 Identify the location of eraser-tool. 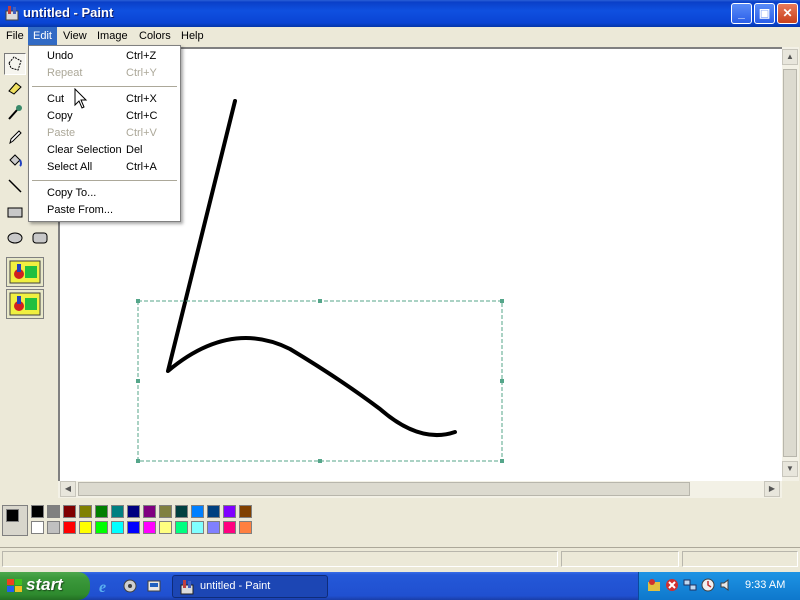
(15, 88).